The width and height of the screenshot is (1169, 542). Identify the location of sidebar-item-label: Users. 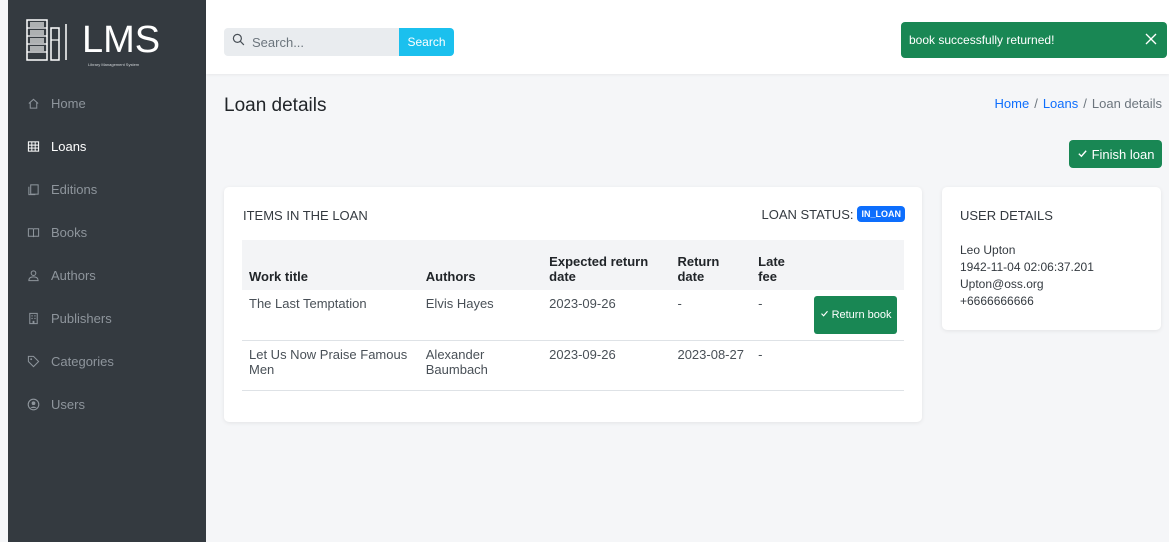
(68, 404).